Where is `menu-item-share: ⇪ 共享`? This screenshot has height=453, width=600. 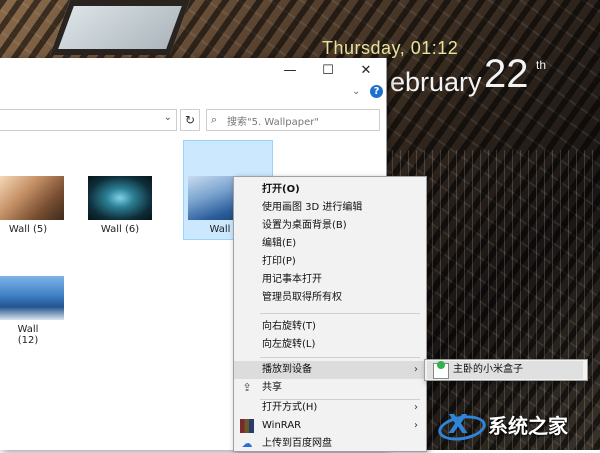 menu-item-share: ⇪ 共享 is located at coordinates (330, 388).